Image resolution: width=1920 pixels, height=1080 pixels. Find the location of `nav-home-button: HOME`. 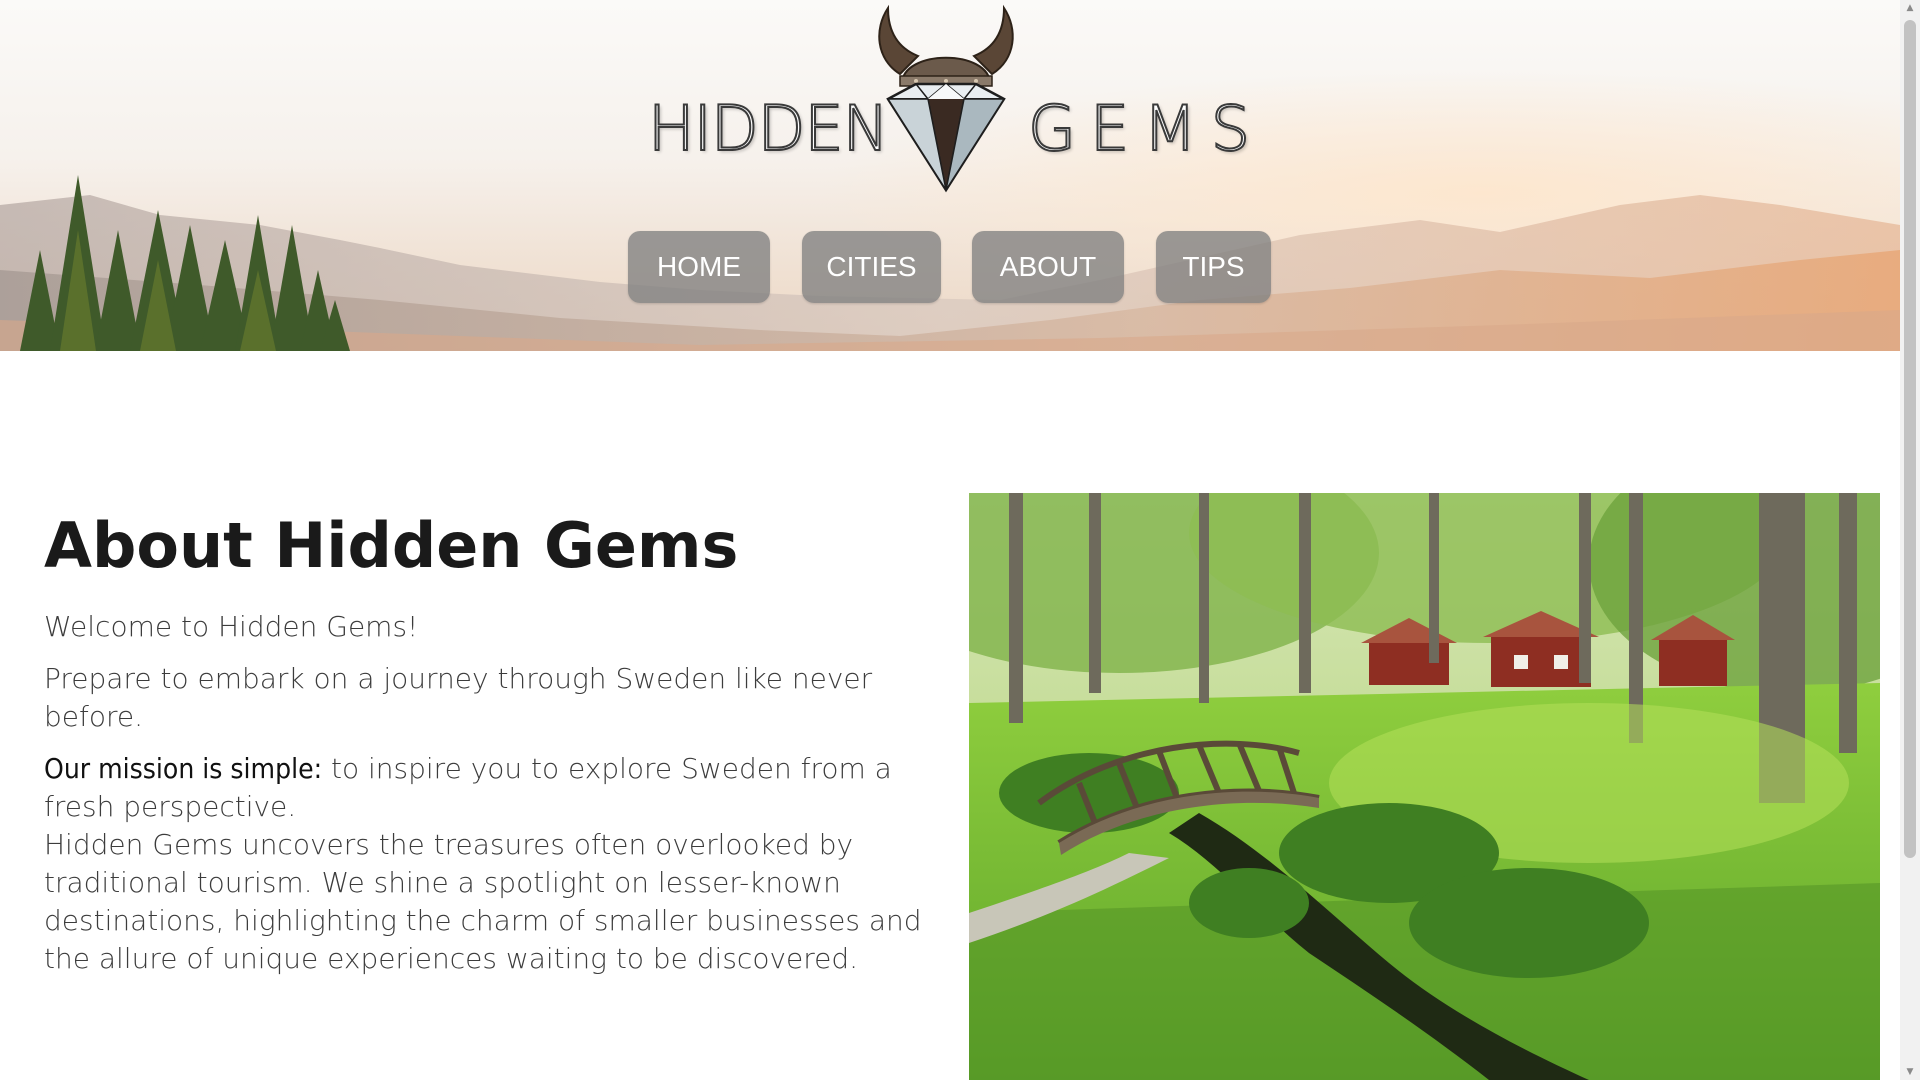

nav-home-button: HOME is located at coordinates (699, 267).